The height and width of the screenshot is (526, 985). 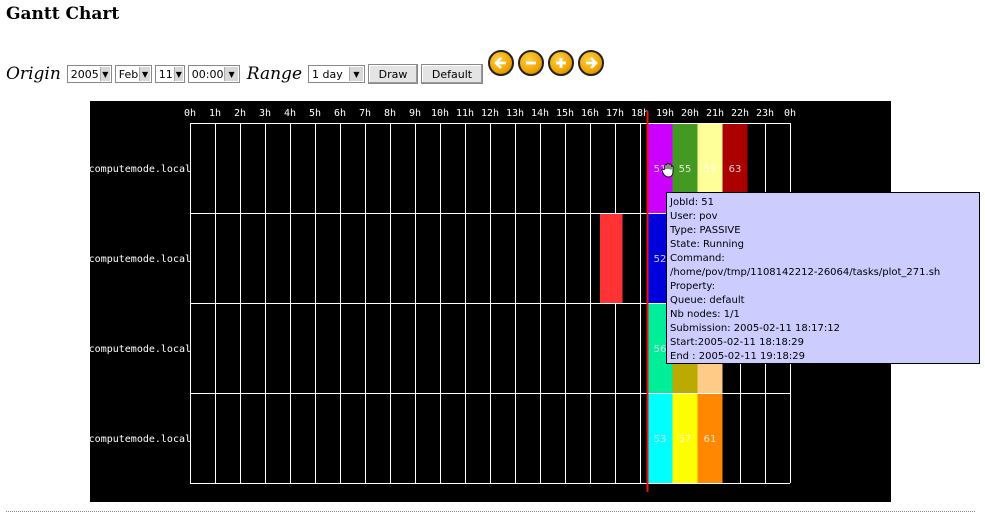 I want to click on job-label: 56, so click(x=660, y=349).